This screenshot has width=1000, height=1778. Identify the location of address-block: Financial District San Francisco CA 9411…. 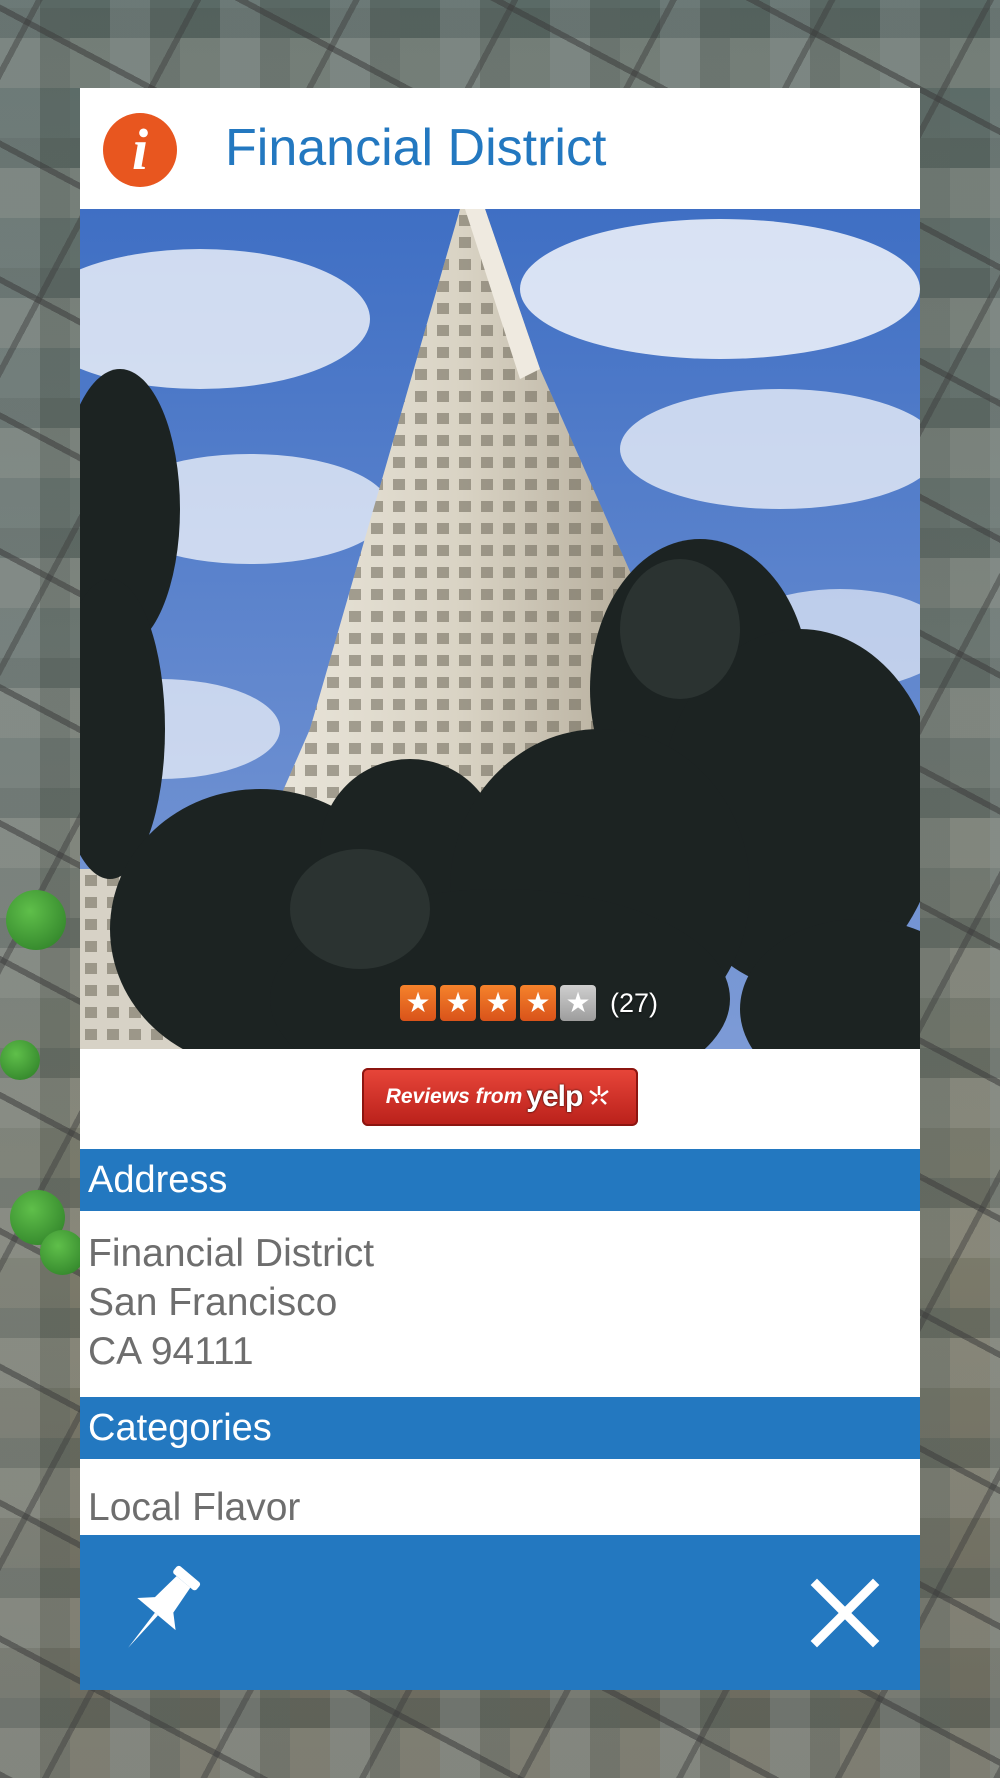
(498, 1302).